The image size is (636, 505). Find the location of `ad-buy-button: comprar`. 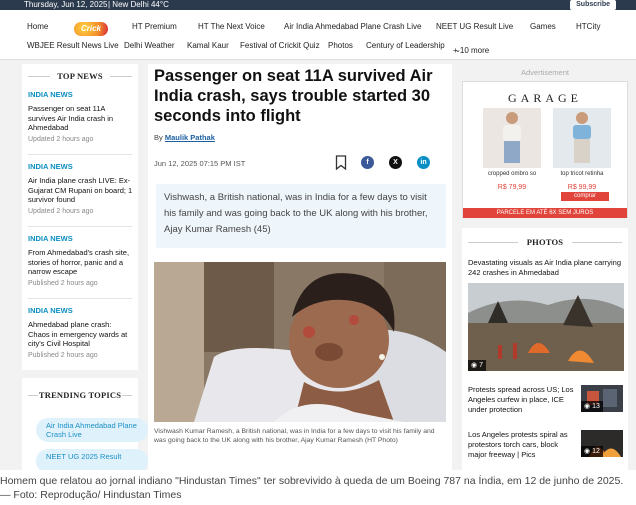

ad-buy-button: comprar is located at coordinates (585, 196).